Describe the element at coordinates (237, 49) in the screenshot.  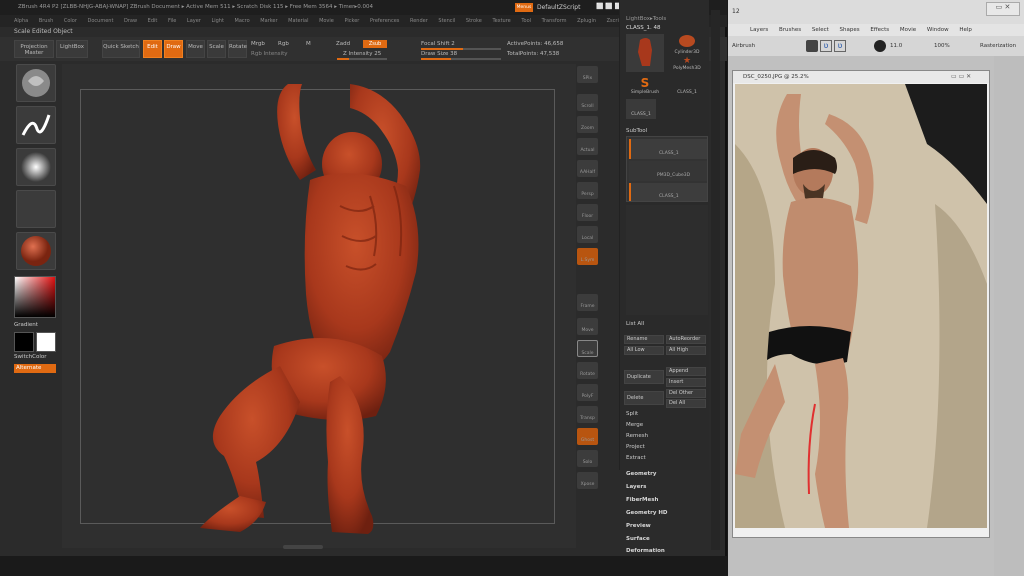
I see `rotate-mode-button: Rotate` at that location.